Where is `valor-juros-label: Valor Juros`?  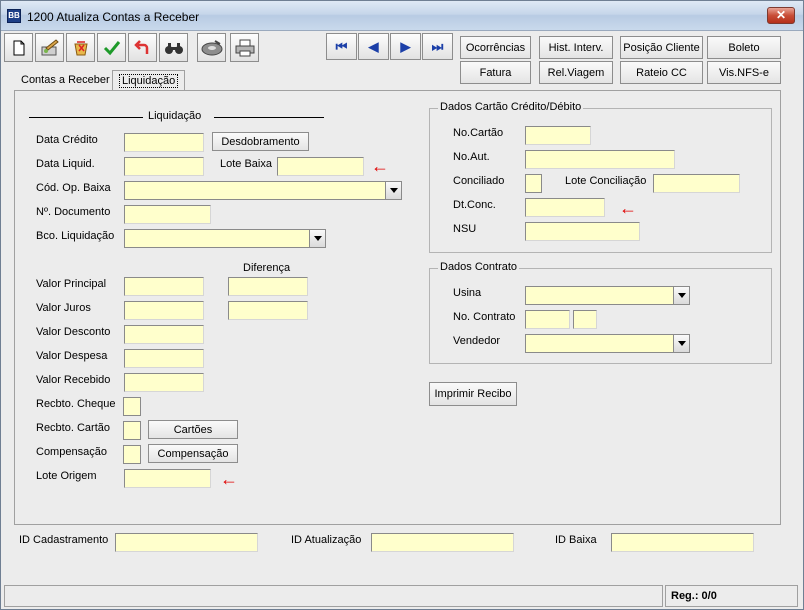
valor-juros-label: Valor Juros is located at coordinates (63, 308).